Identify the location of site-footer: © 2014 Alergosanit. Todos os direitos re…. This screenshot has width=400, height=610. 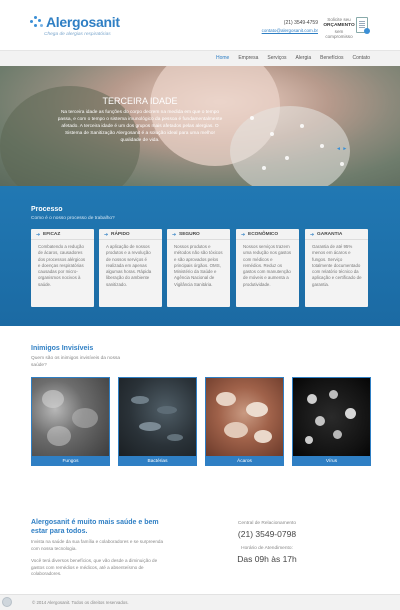
(200, 602).